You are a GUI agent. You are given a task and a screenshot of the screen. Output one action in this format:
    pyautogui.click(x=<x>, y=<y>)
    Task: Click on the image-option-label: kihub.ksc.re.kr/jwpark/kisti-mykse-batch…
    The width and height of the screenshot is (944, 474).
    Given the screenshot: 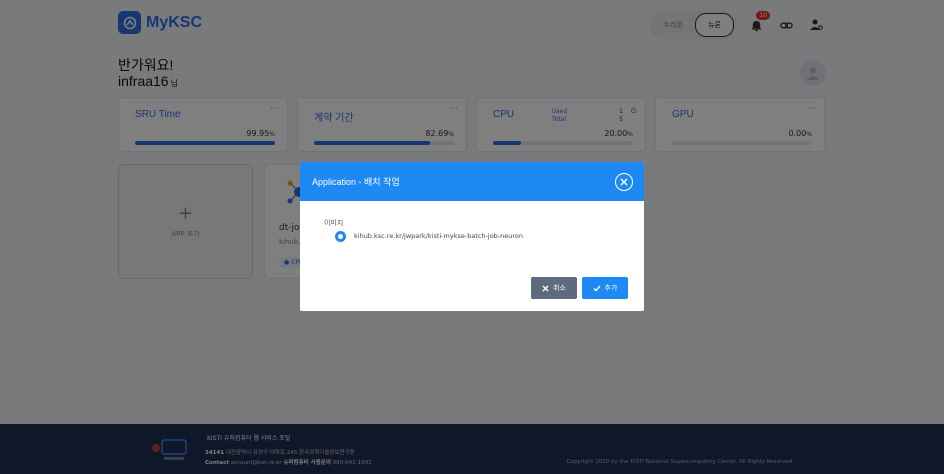 What is the action you would take?
    pyautogui.click(x=438, y=236)
    